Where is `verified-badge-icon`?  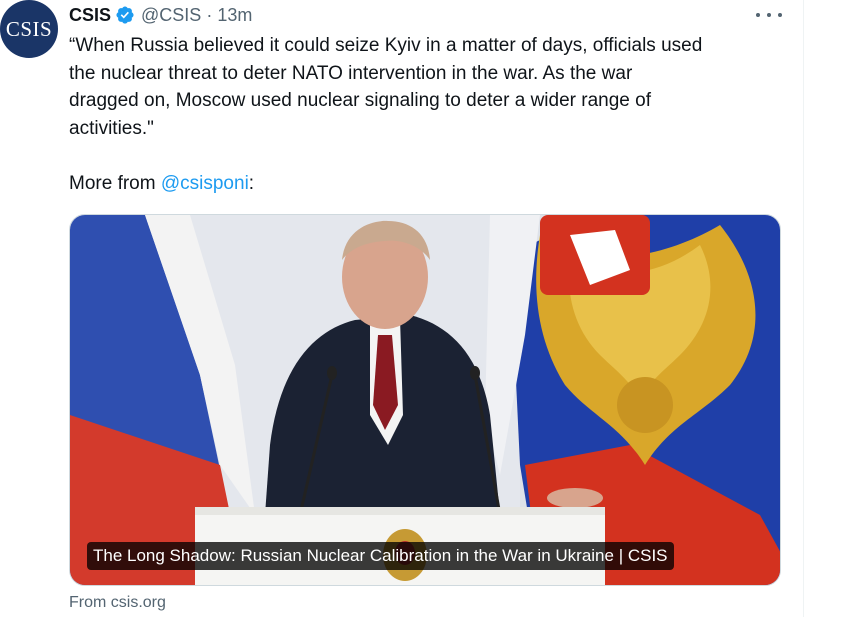
verified-badge-icon is located at coordinates (125, 15).